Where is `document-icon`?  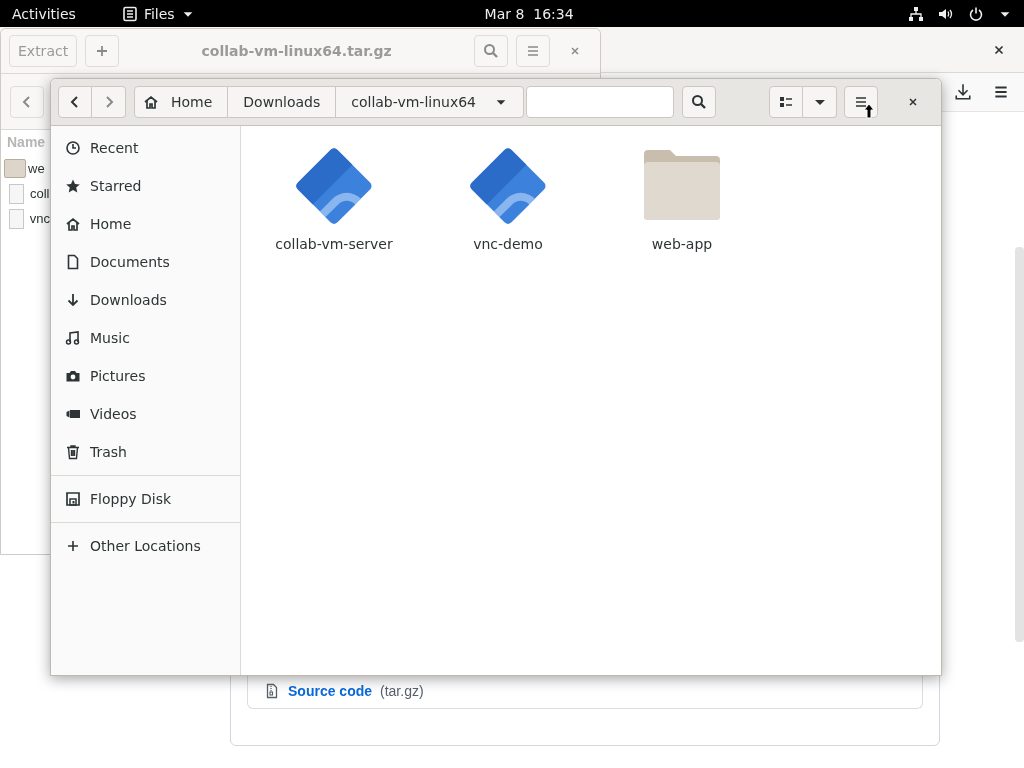
document-icon is located at coordinates (73, 262).